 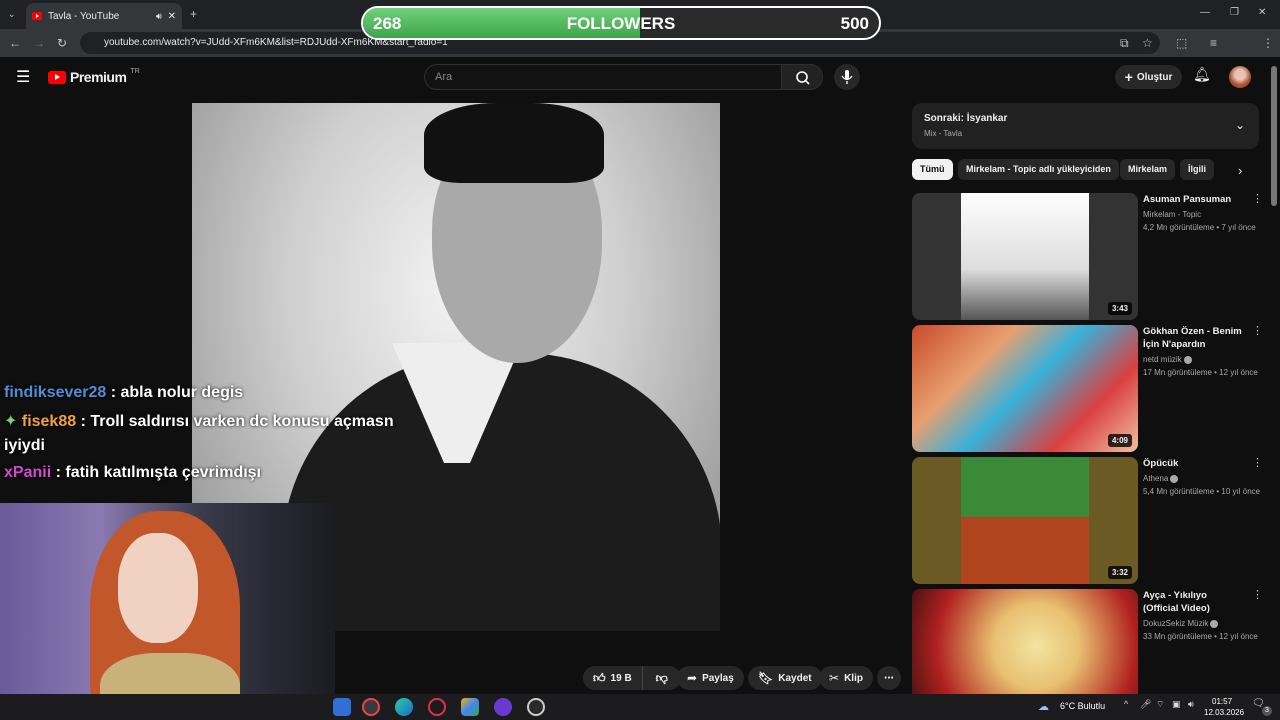 I want to click on volume-icon: 🔊︎, so click(x=1191, y=704).